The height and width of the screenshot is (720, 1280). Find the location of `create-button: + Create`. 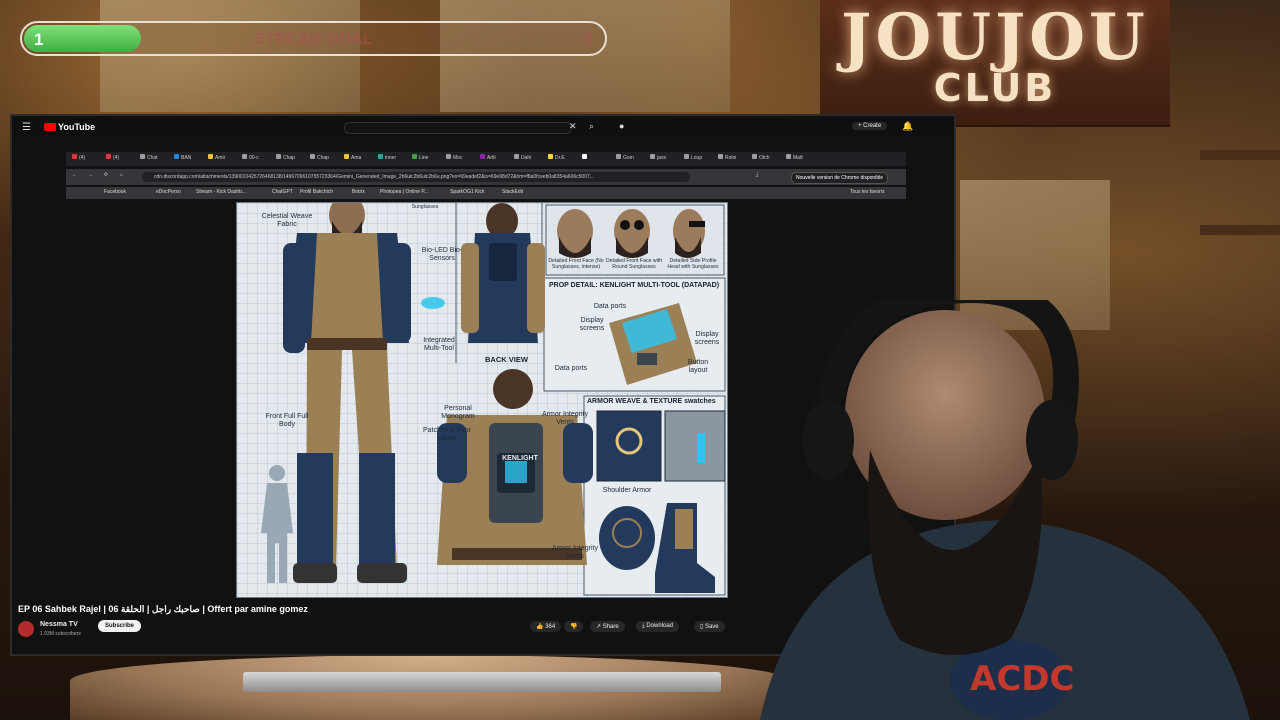

create-button: + Create is located at coordinates (870, 126).